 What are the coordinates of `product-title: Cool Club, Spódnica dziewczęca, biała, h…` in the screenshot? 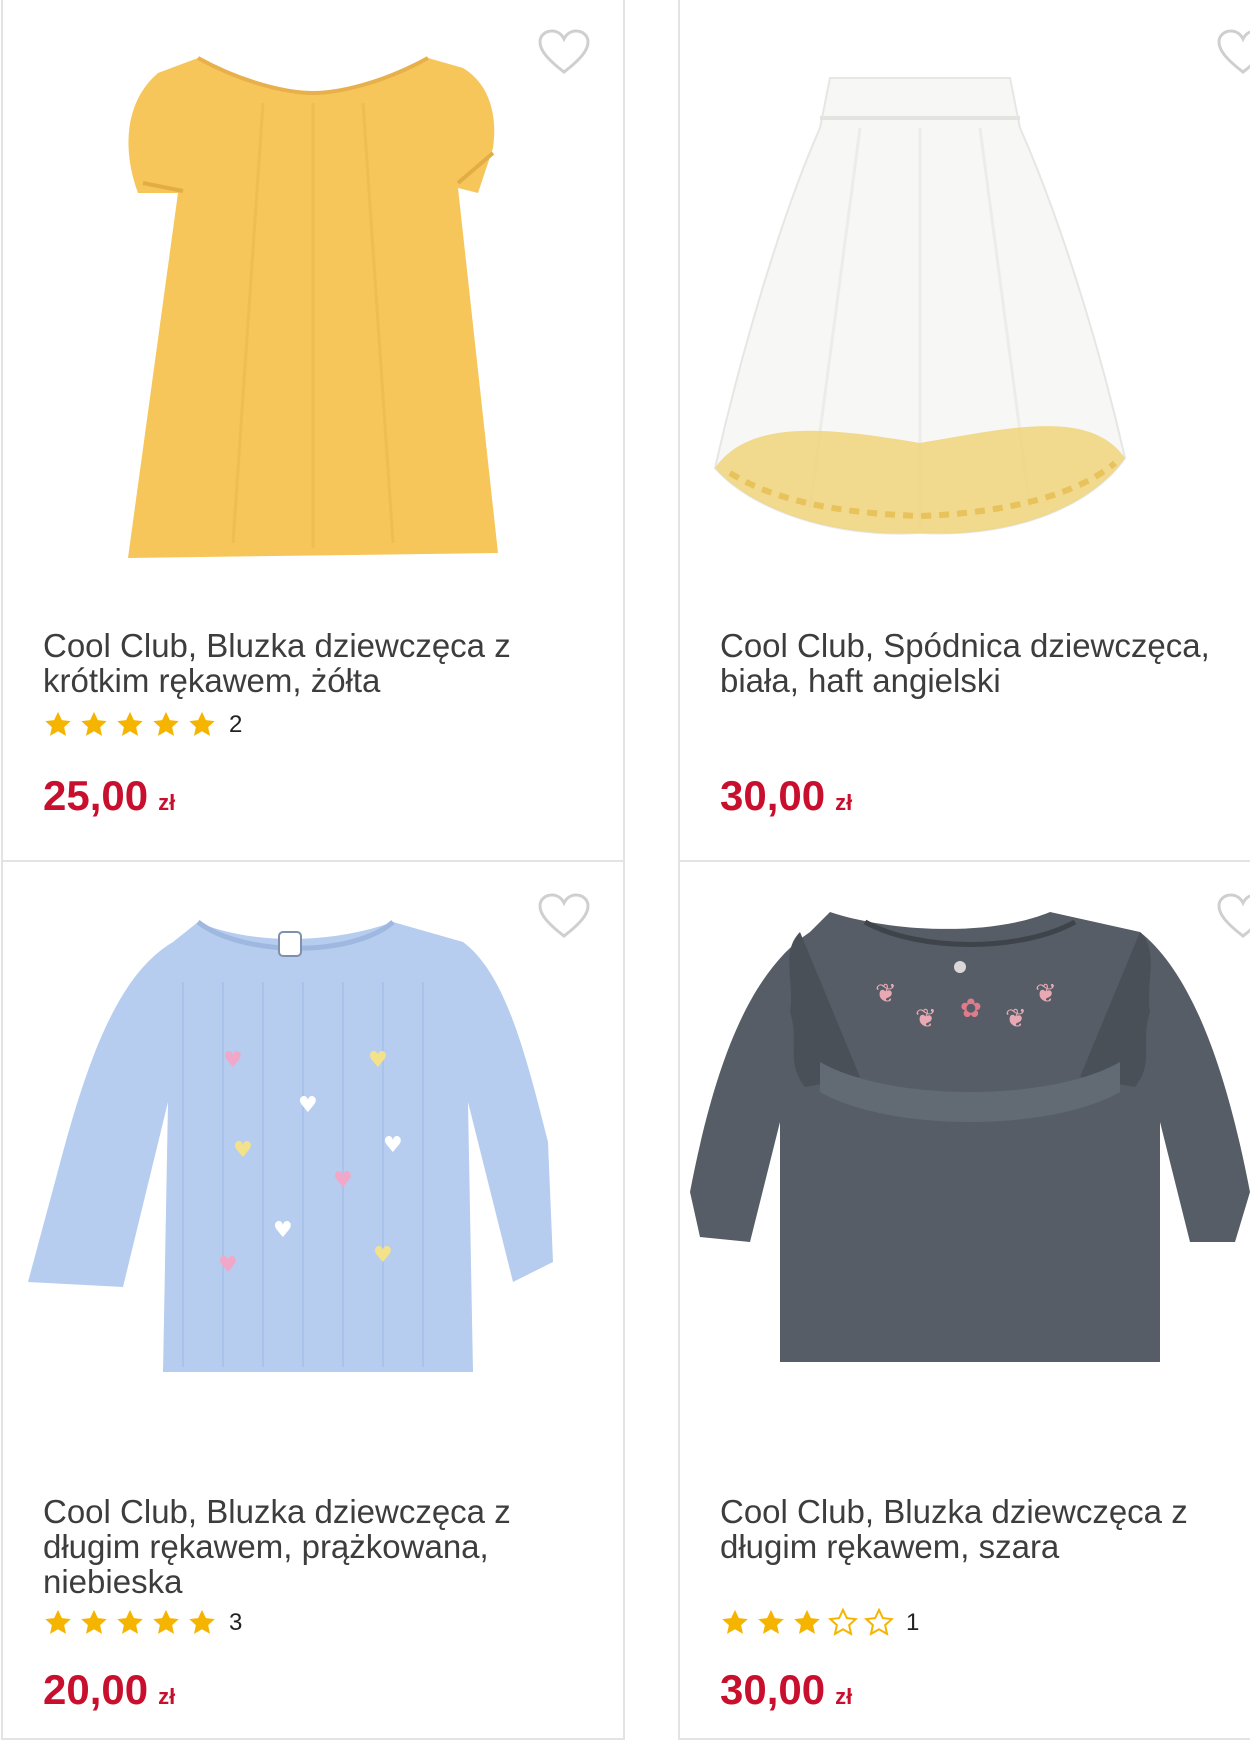 It's located at (985, 663).